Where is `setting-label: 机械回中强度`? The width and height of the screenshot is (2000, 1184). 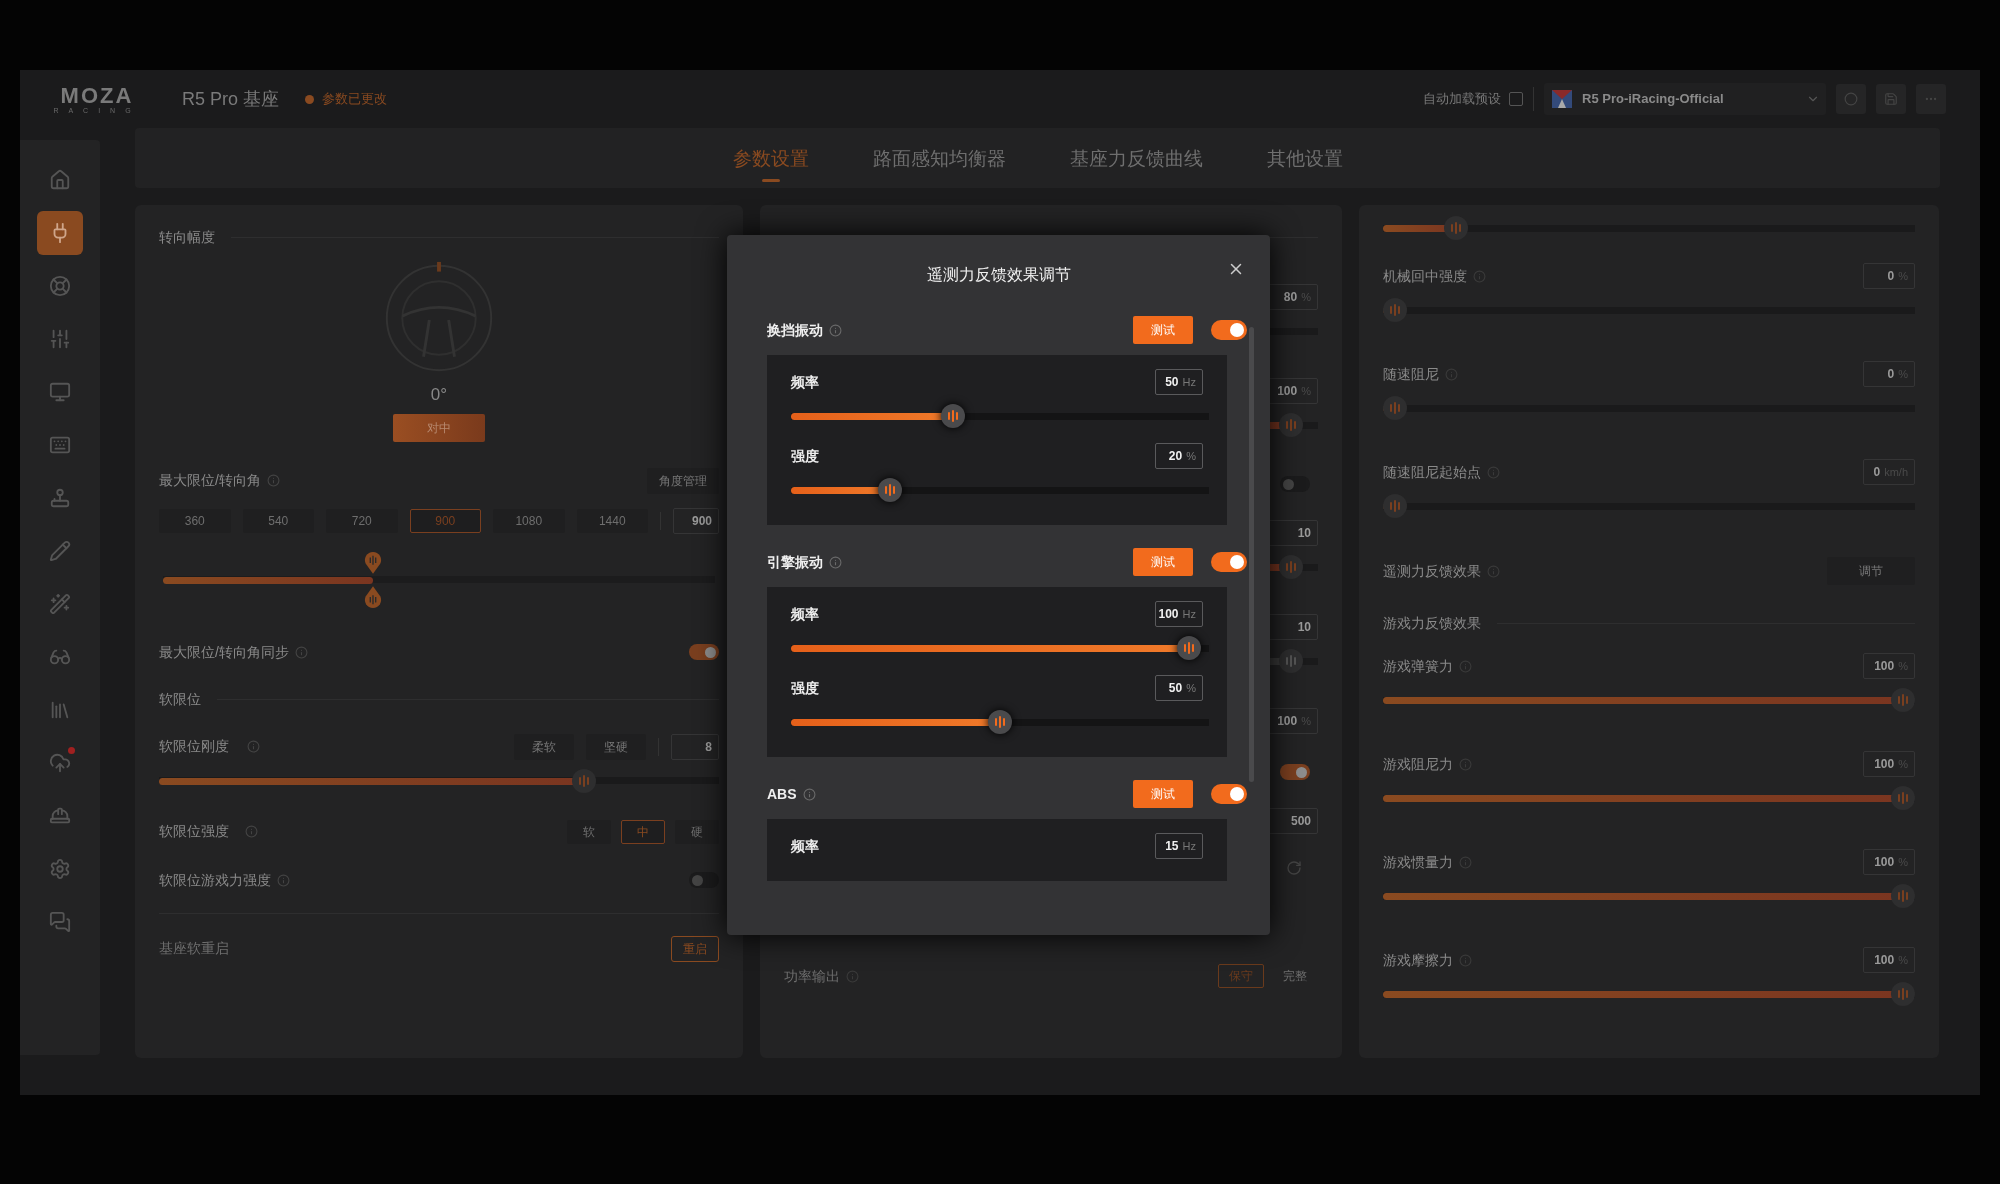
setting-label: 机械回中强度 is located at coordinates (1425, 276).